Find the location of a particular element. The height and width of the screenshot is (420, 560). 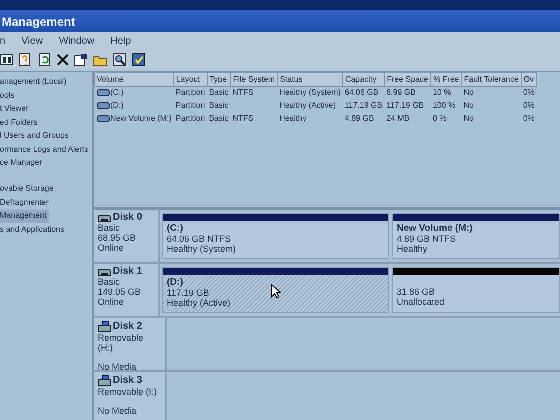

tree-item: Management is located at coordinates (24, 216).